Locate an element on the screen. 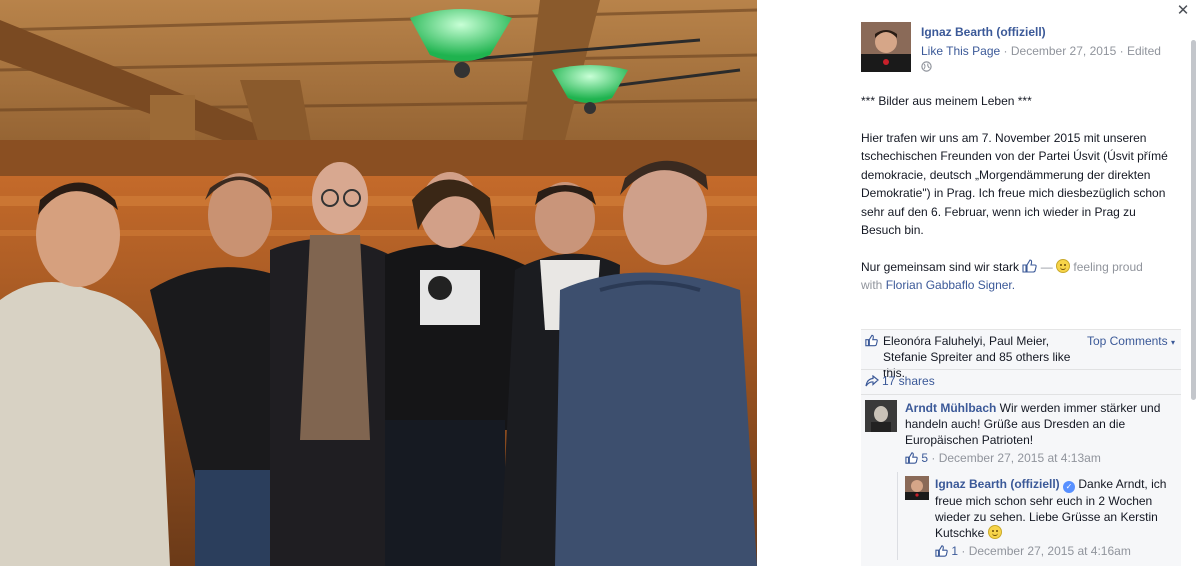  comment-author-link: Arndt Mühlbach is located at coordinates (950, 408).